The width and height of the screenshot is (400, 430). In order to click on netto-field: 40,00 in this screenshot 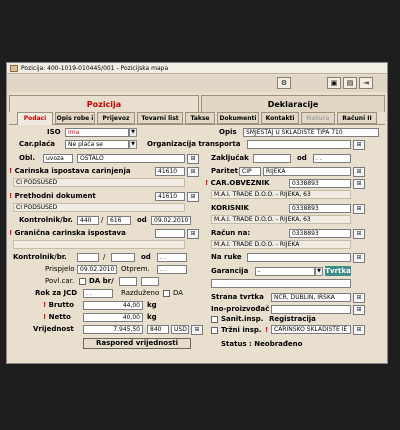, I will do `click(113, 317)`.